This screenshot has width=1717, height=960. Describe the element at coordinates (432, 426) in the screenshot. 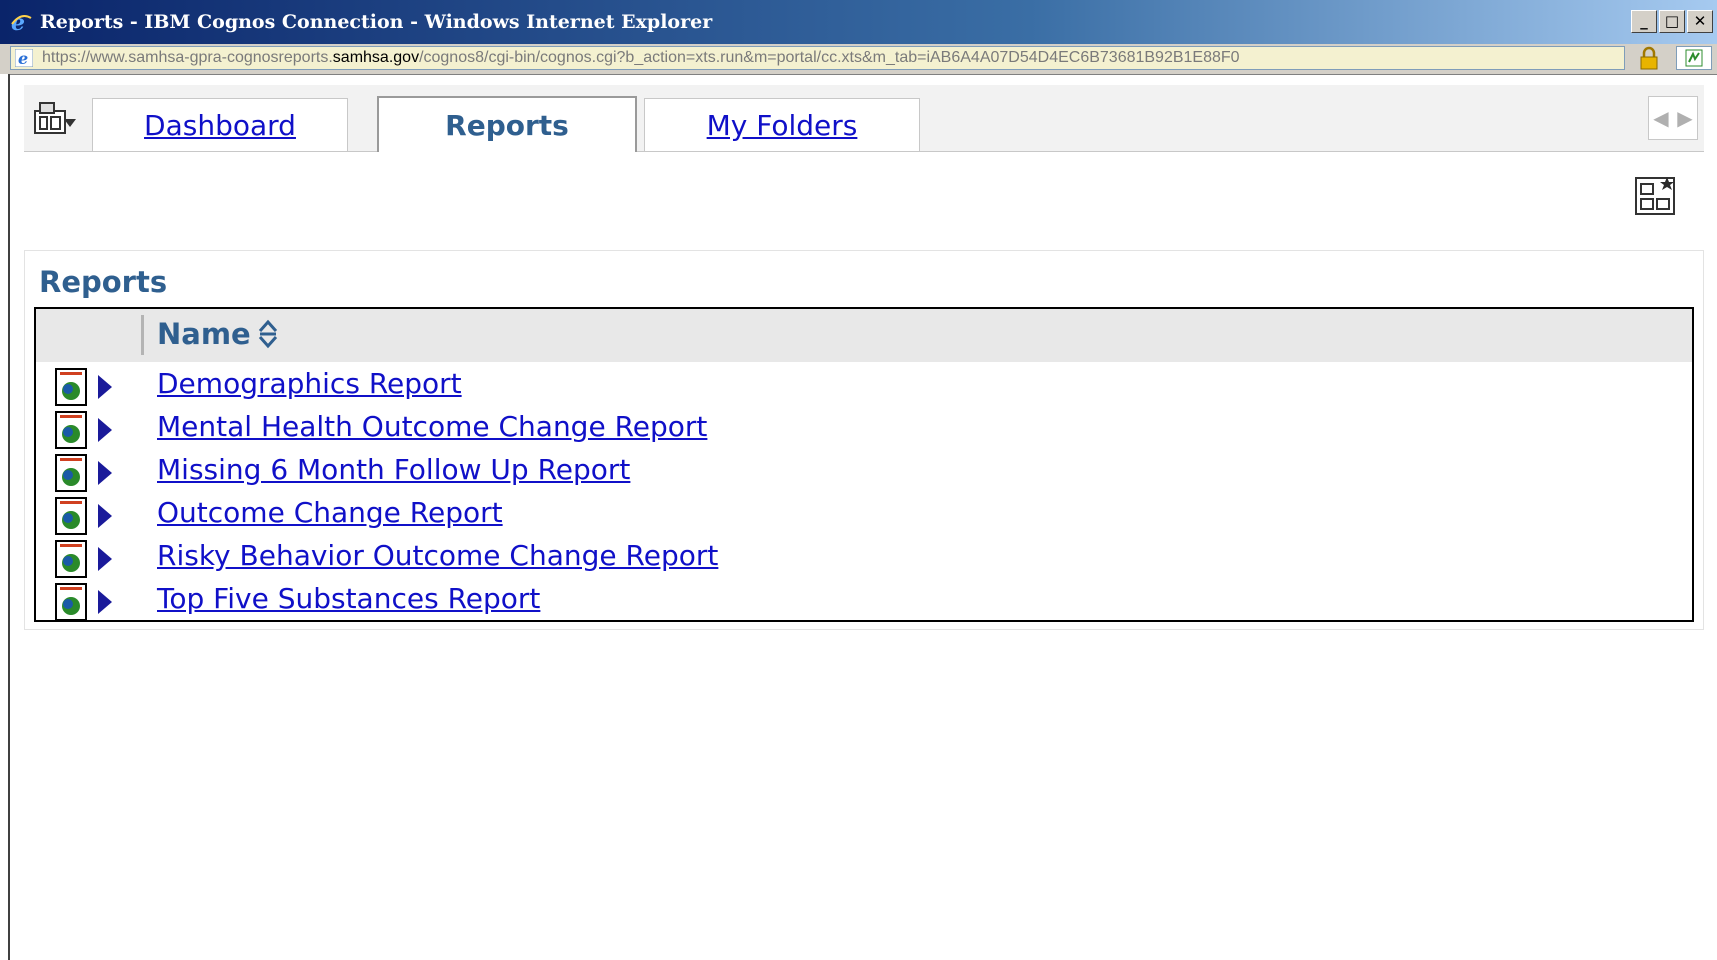

I see `report-link: Mental Health Outcome Change Report` at that location.